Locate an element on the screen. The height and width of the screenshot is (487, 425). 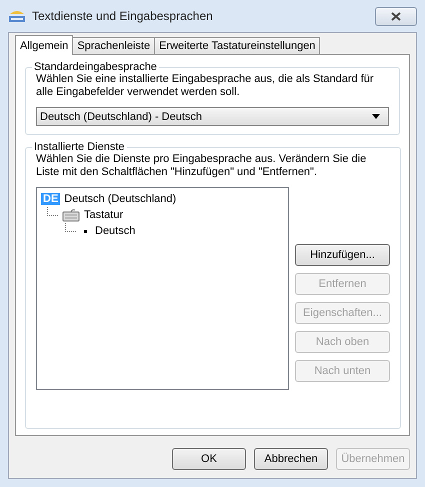
language-dropdown: Deutsch (Deutschland) - Deutsch is located at coordinates (212, 116).